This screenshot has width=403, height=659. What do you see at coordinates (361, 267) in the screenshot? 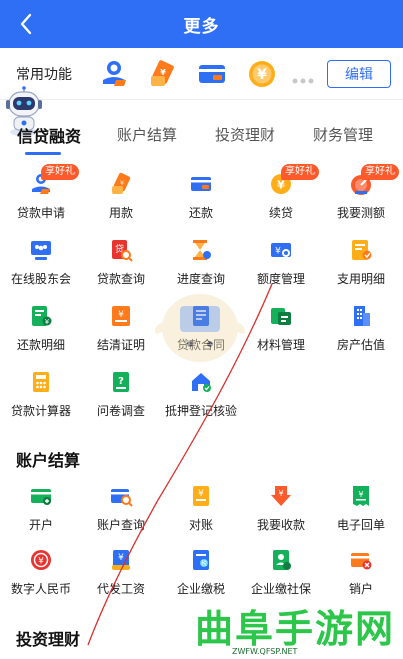
I see `grid-item-usage-detail: 支用明细` at bounding box center [361, 267].